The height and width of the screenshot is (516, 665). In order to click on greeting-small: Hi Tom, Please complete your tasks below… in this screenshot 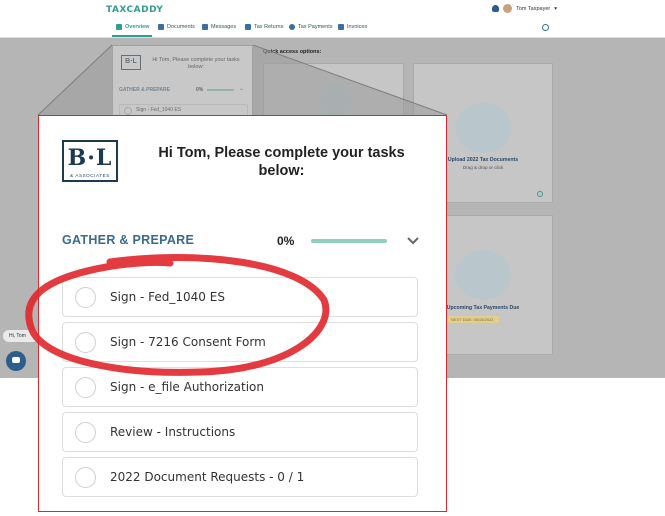, I will do `click(196, 64)`.